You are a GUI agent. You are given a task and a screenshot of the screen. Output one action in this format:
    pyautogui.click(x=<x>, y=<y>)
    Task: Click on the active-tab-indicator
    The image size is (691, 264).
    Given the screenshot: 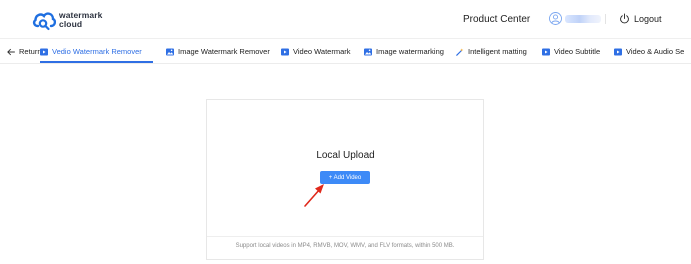 What is the action you would take?
    pyautogui.click(x=96, y=62)
    